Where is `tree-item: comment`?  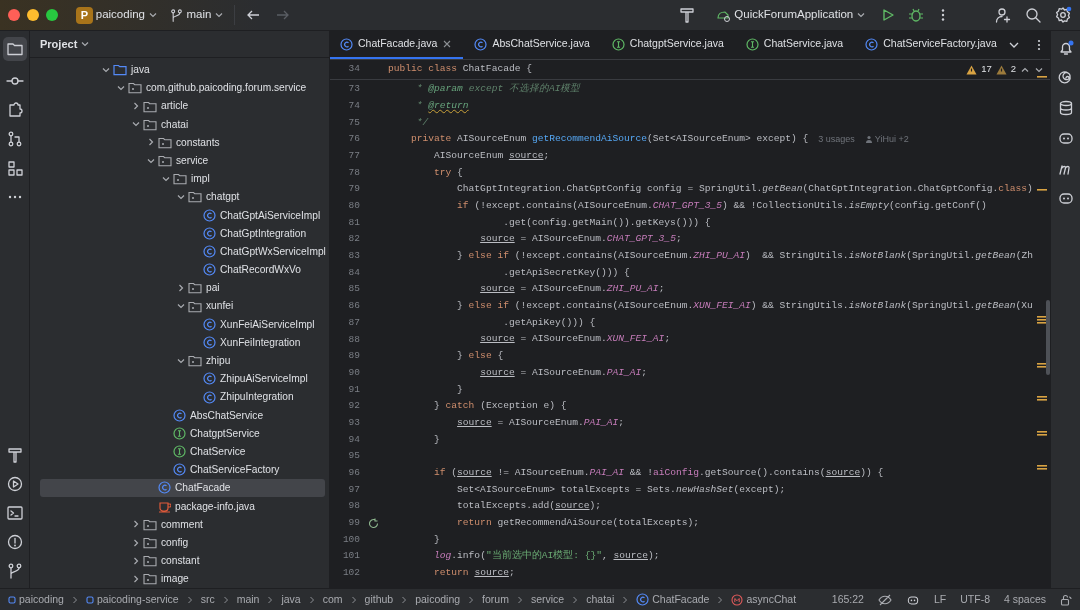
tree-item: comment is located at coordinates (182, 524).